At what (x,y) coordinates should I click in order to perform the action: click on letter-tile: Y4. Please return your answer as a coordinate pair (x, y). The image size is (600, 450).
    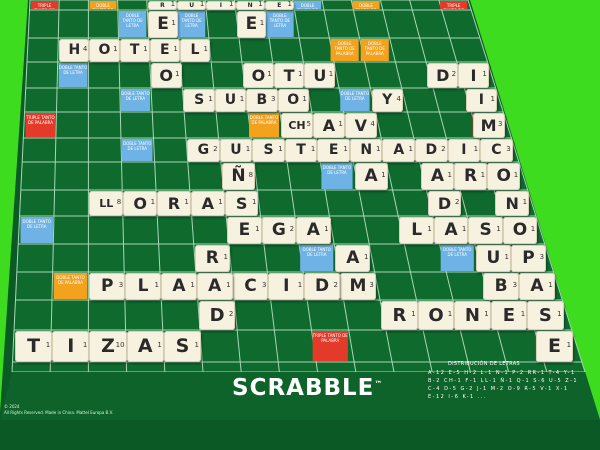
    Looking at the image, I should click on (387, 100).